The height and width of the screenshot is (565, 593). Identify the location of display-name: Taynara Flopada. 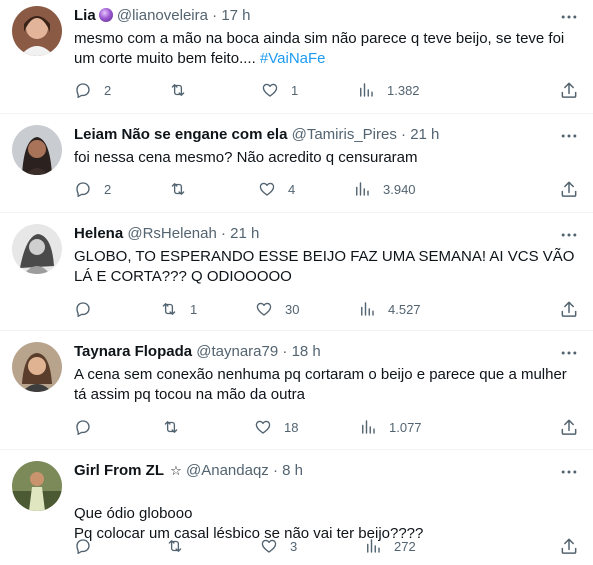
(133, 351).